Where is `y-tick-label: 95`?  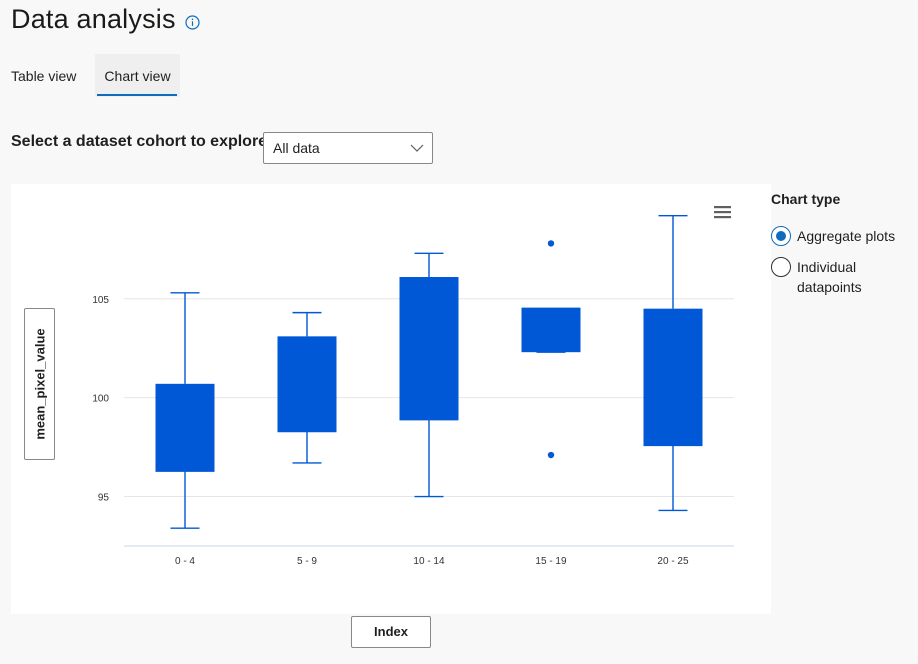
y-tick-label: 95 is located at coordinates (104, 498).